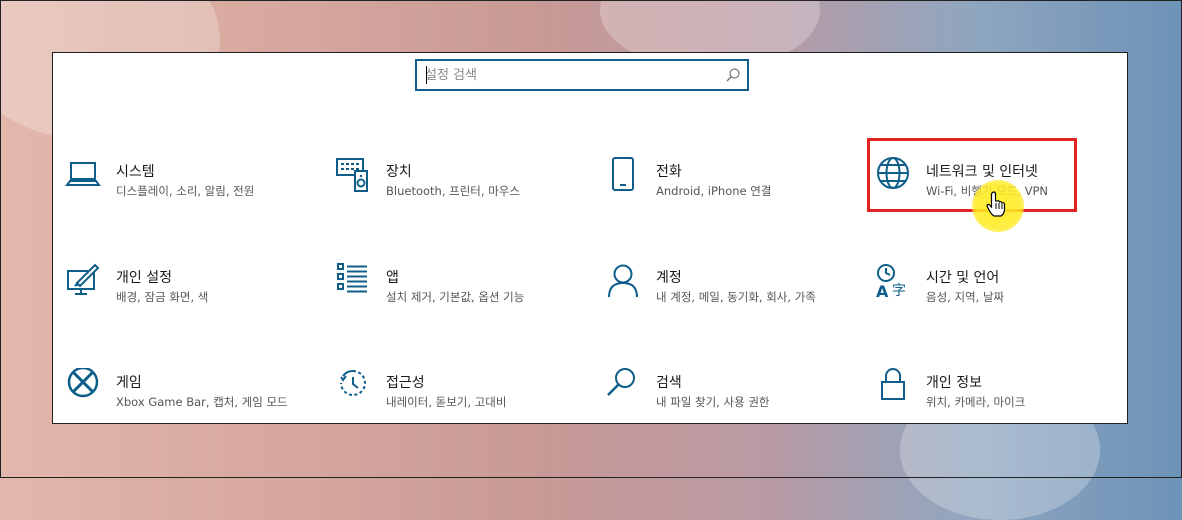 This screenshot has height=520, width=1182. I want to click on tile-description: 설치 제거, 기본값, 옵션 기능, so click(455, 297).